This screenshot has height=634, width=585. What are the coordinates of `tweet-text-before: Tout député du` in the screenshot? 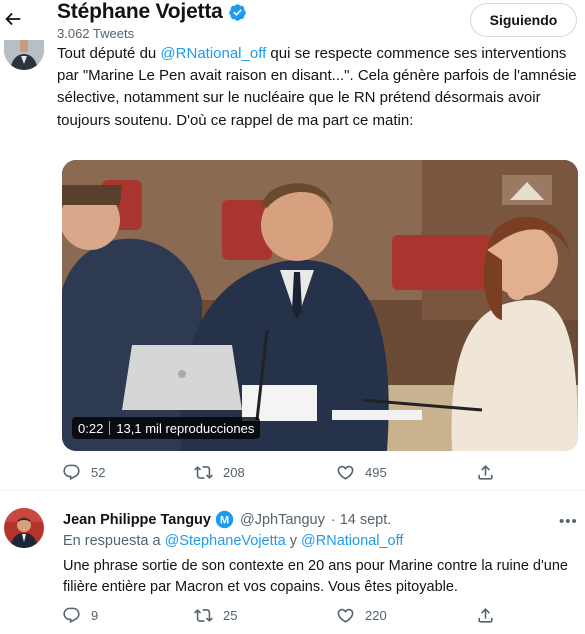 It's located at (109, 53).